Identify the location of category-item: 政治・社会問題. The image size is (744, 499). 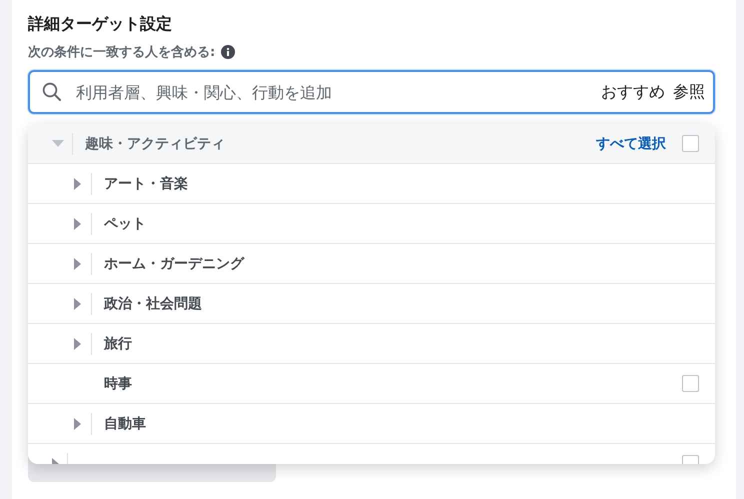
(153, 303).